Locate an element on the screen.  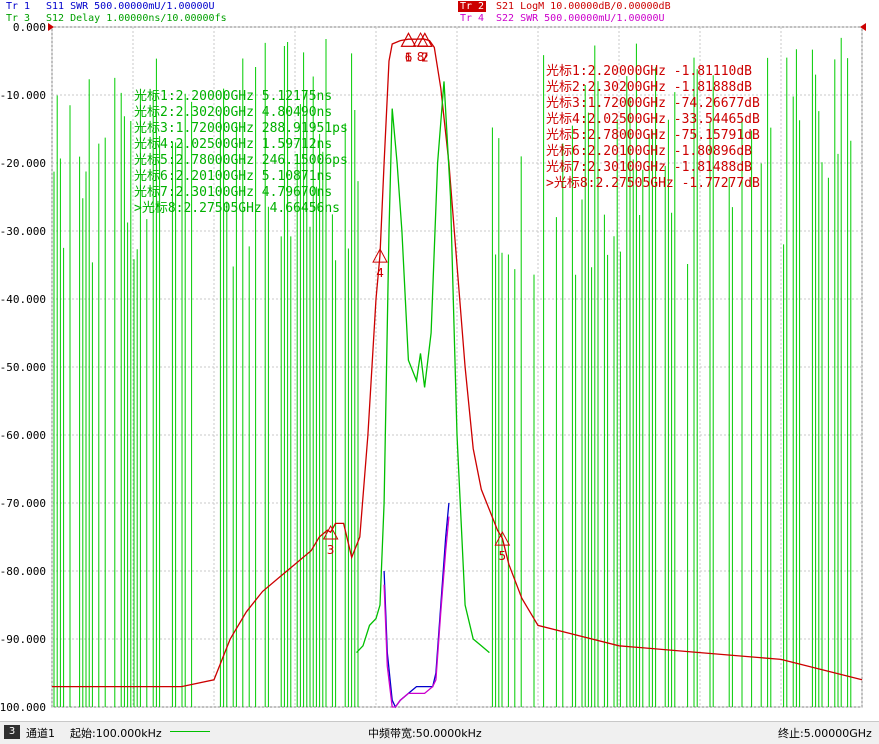
marker-readout-green: 光标2:2.30200GHz 4.80490ns is located at coordinates (233, 112).